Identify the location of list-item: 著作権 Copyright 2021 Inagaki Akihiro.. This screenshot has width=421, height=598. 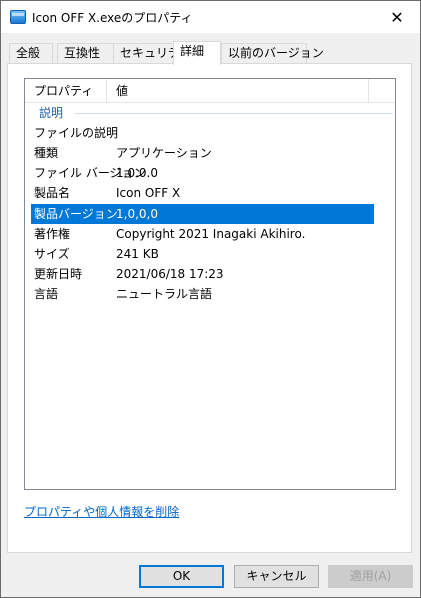
(202, 234).